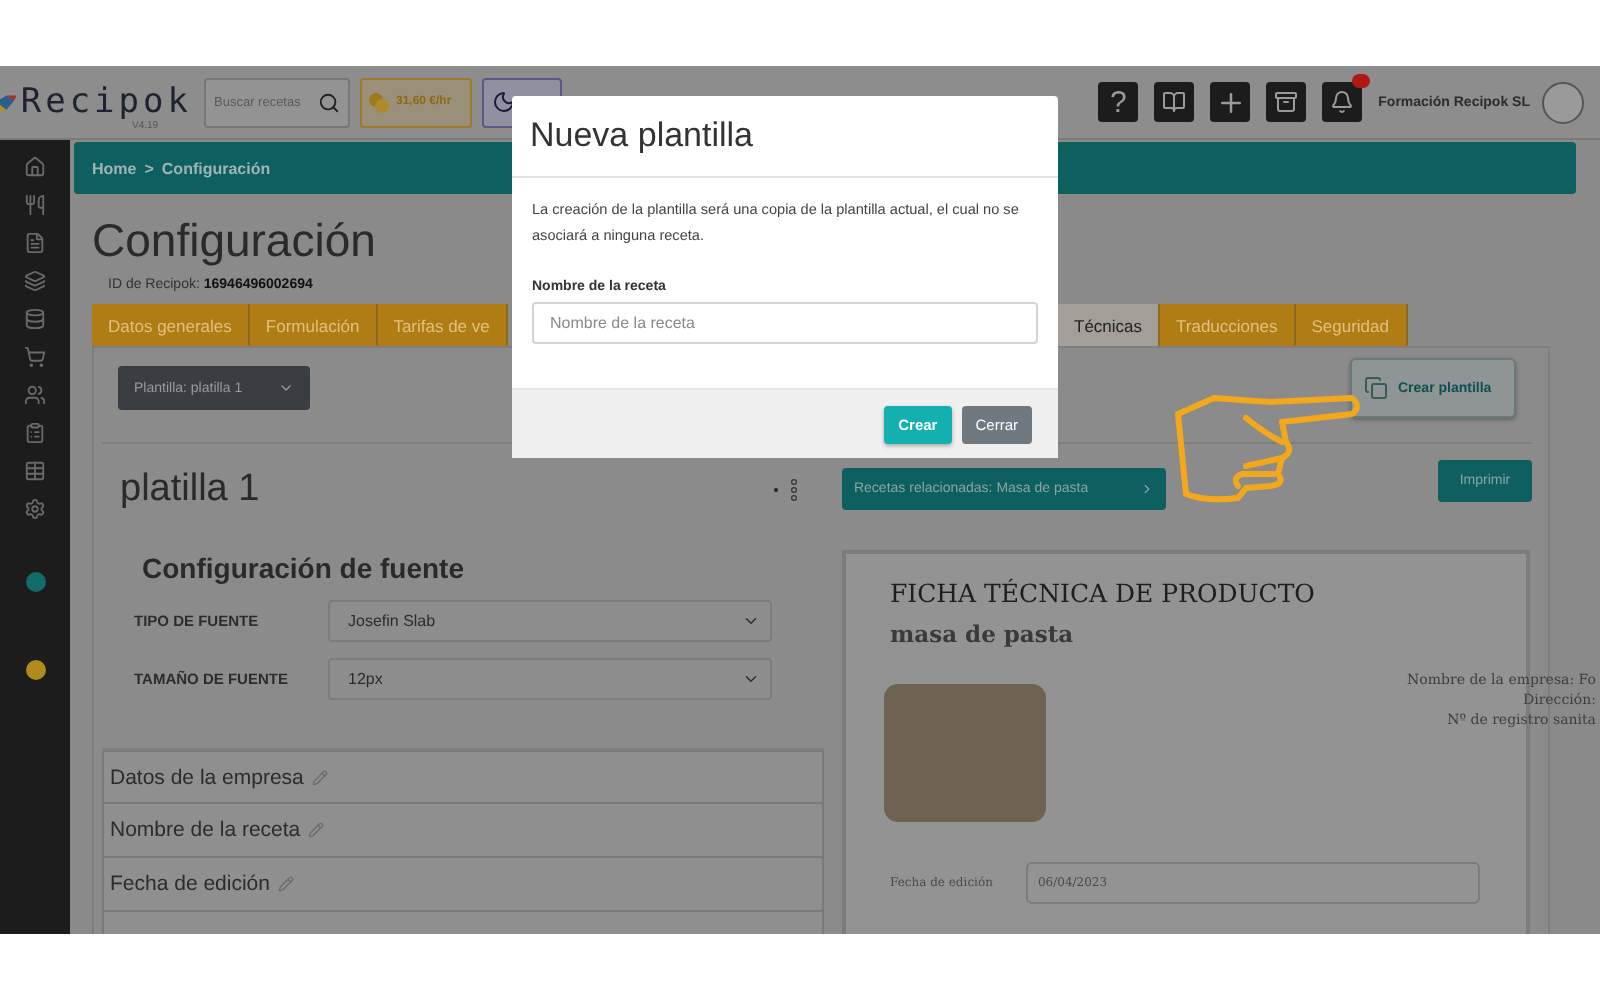 The image size is (1600, 1000). I want to click on recipe-name: masa de pasta, so click(982, 634).